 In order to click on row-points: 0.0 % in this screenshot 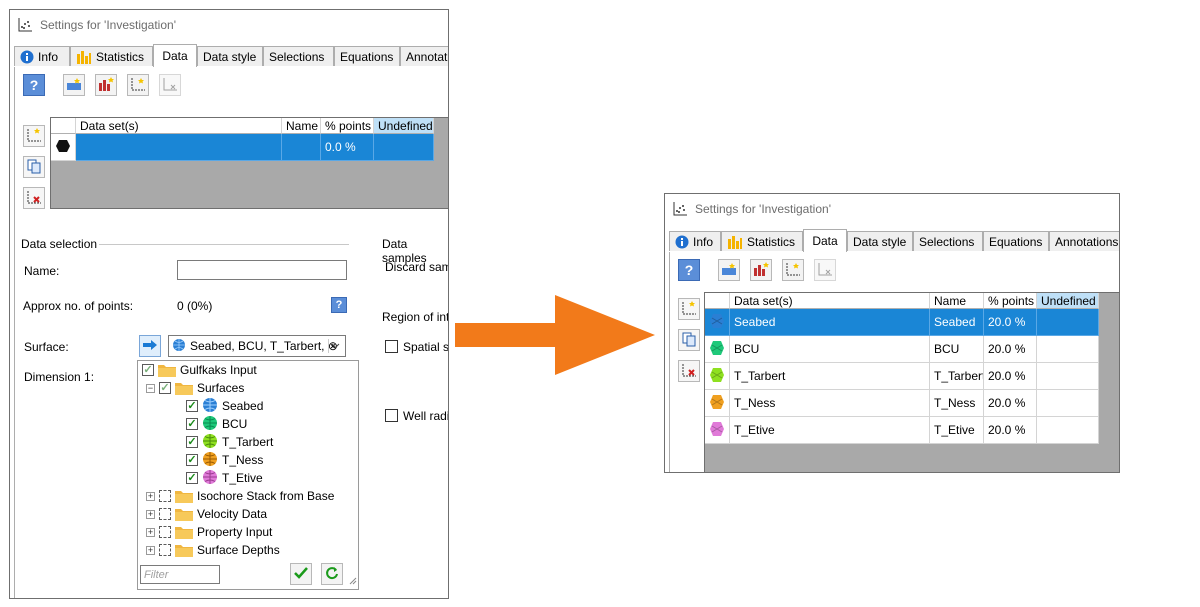, I will do `click(347, 147)`.